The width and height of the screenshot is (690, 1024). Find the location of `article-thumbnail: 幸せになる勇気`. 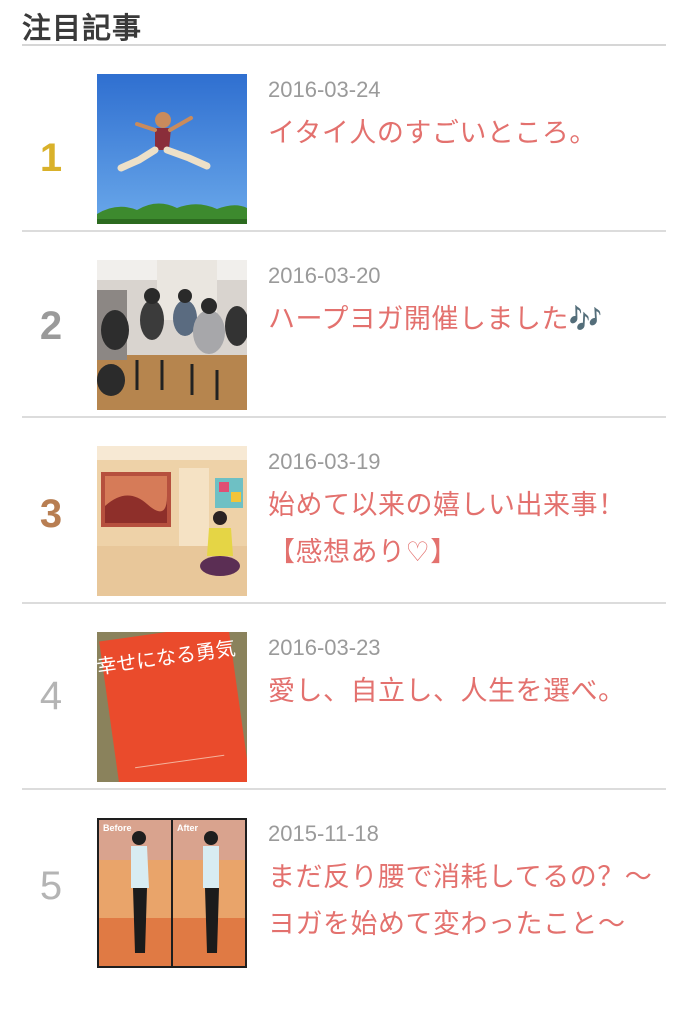

article-thumbnail: 幸せになる勇気 is located at coordinates (172, 707).